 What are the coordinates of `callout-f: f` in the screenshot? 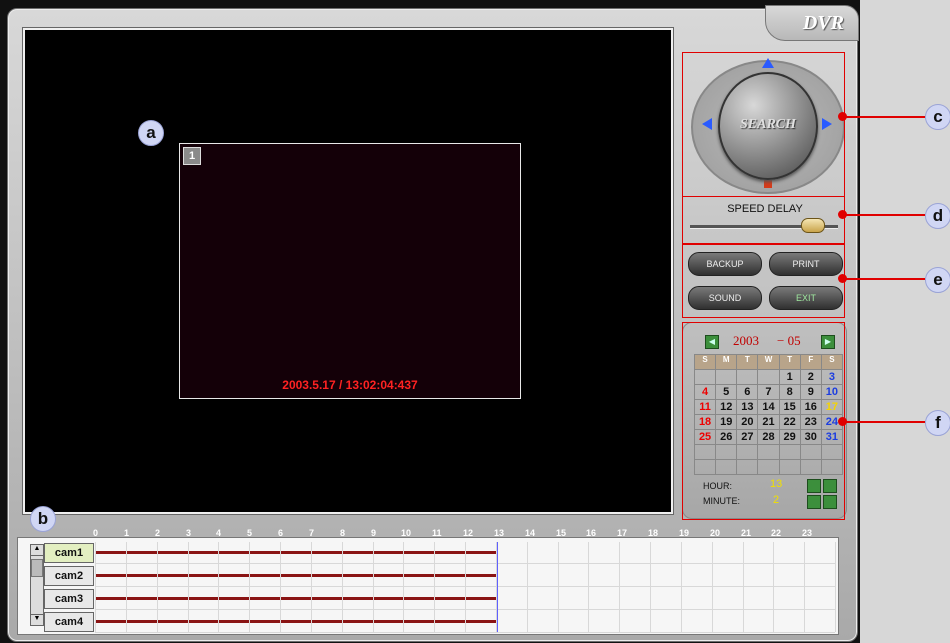 It's located at (937, 423).